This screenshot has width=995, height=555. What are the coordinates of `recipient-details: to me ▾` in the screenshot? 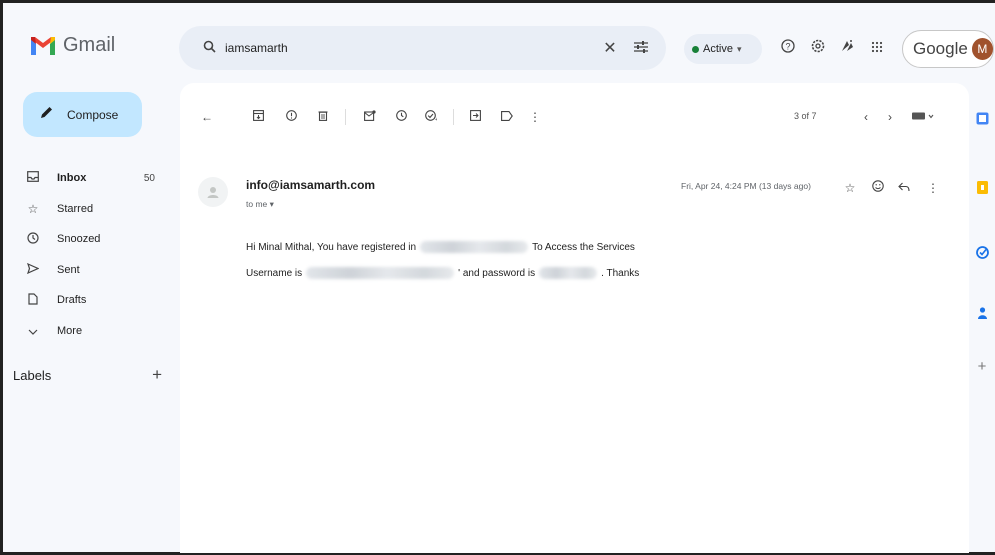 It's located at (260, 204).